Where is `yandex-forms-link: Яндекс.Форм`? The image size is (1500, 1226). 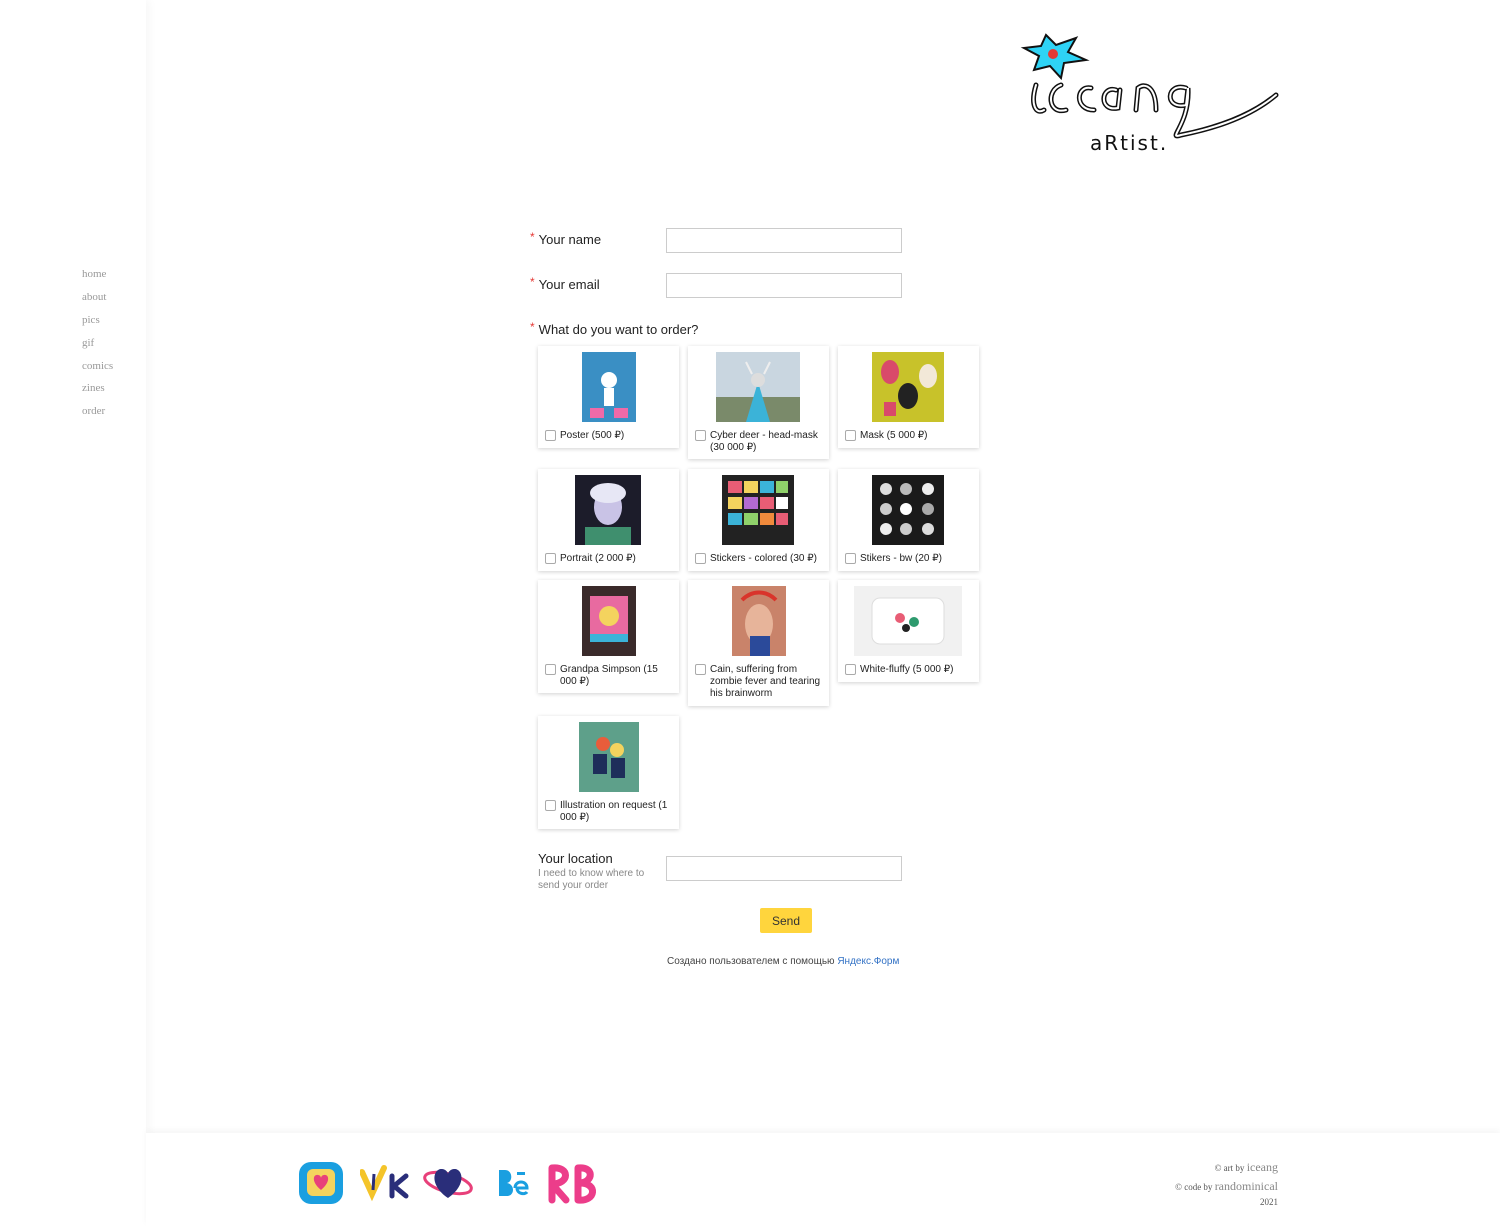 yandex-forms-link: Яндекс.Форм is located at coordinates (868, 961).